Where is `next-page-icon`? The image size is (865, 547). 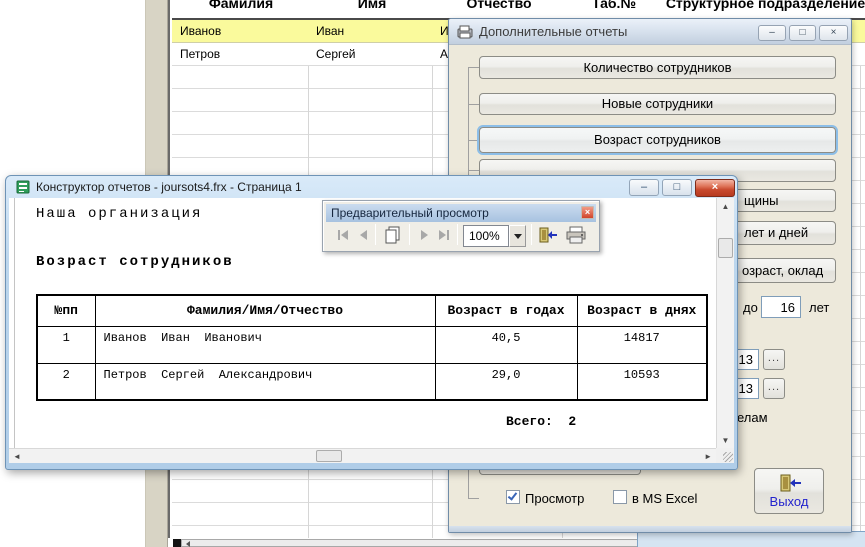
next-page-icon is located at coordinates (424, 235).